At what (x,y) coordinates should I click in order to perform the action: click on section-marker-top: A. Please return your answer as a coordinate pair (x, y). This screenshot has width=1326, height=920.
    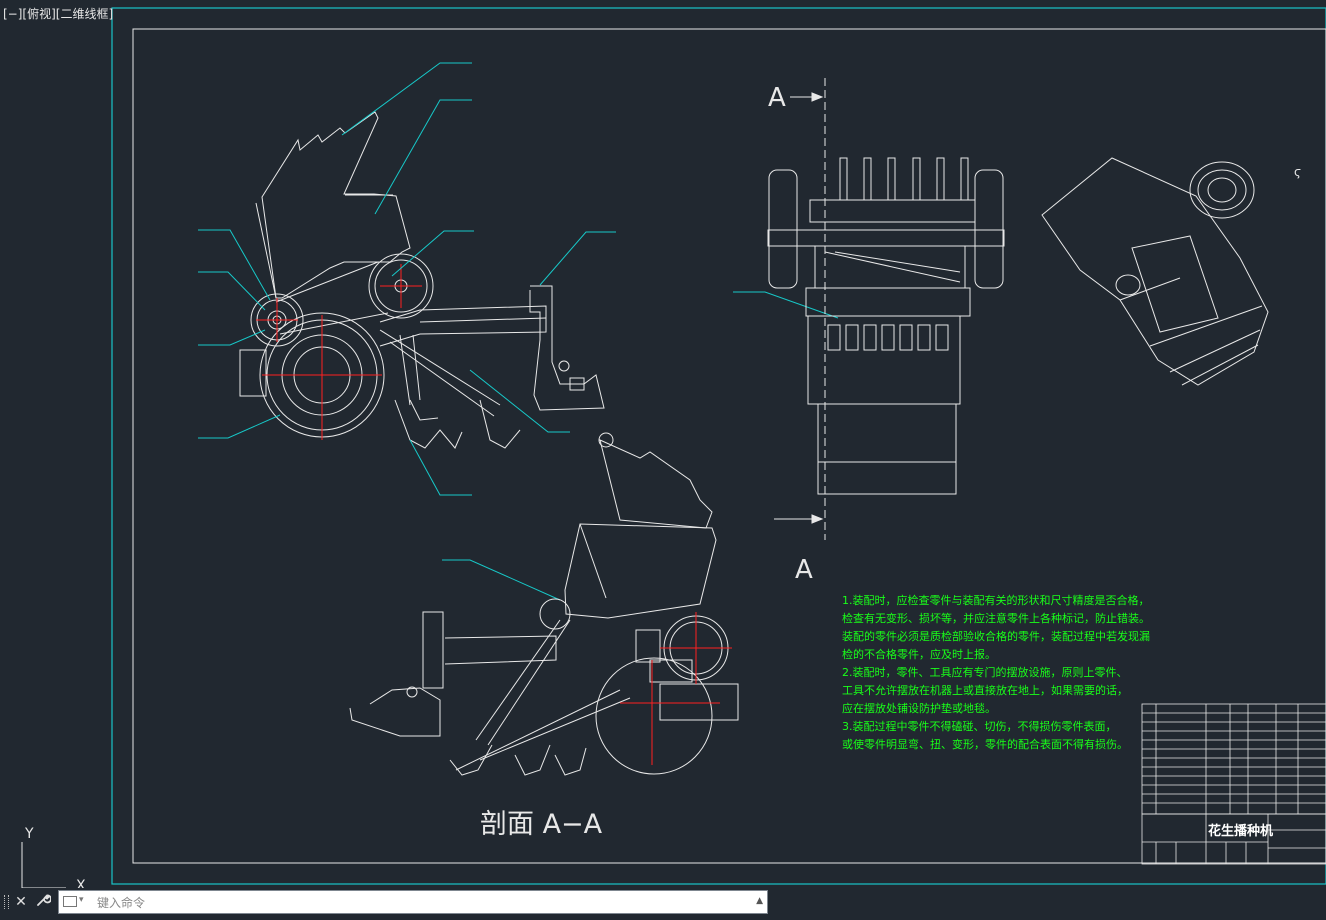
    Looking at the image, I should click on (777, 98).